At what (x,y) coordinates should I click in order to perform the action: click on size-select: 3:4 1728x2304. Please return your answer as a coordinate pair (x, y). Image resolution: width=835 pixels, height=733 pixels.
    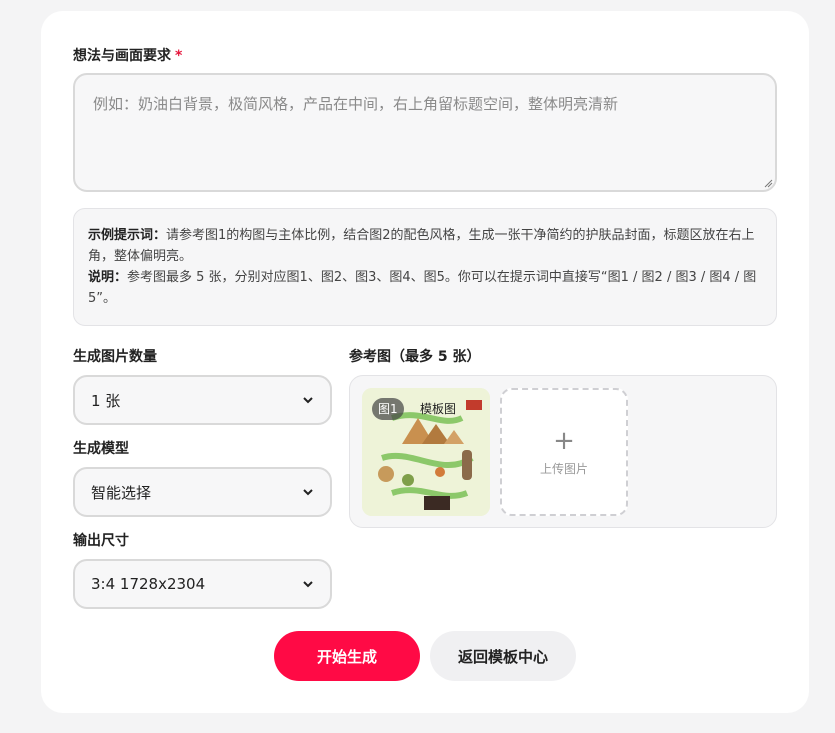
    Looking at the image, I should click on (202, 584).